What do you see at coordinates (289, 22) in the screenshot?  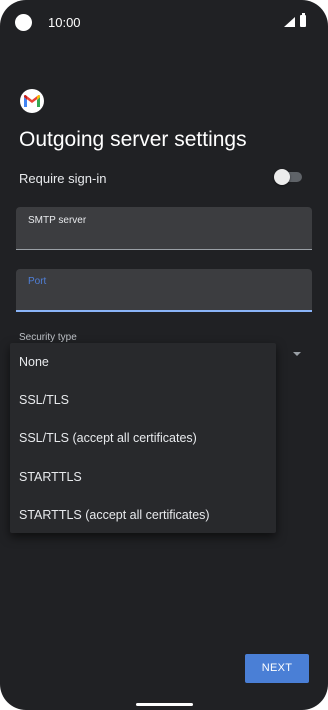 I see `signal-icon` at bounding box center [289, 22].